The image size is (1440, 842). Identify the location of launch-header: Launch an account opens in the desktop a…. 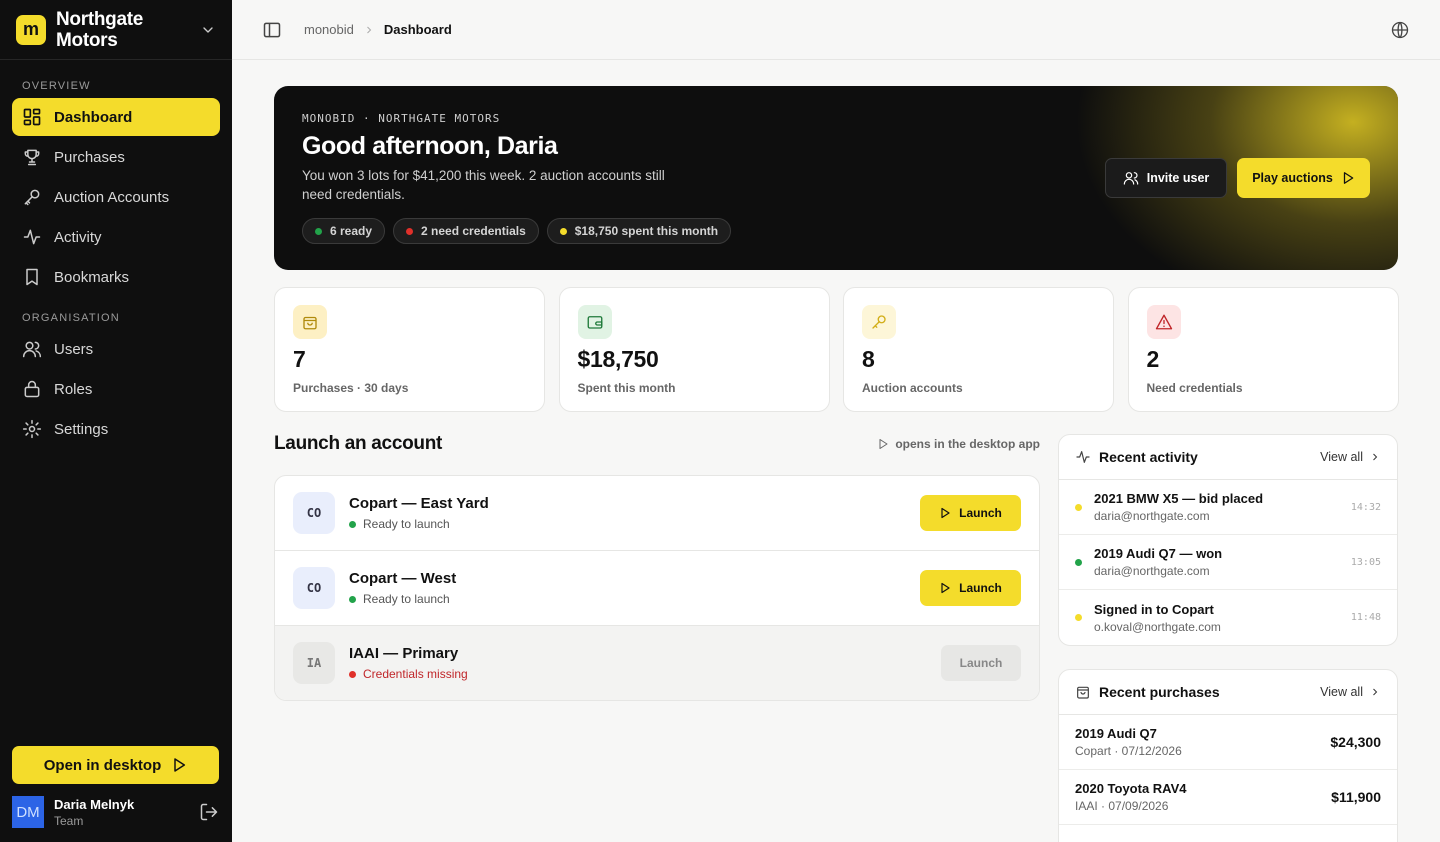
(657, 444).